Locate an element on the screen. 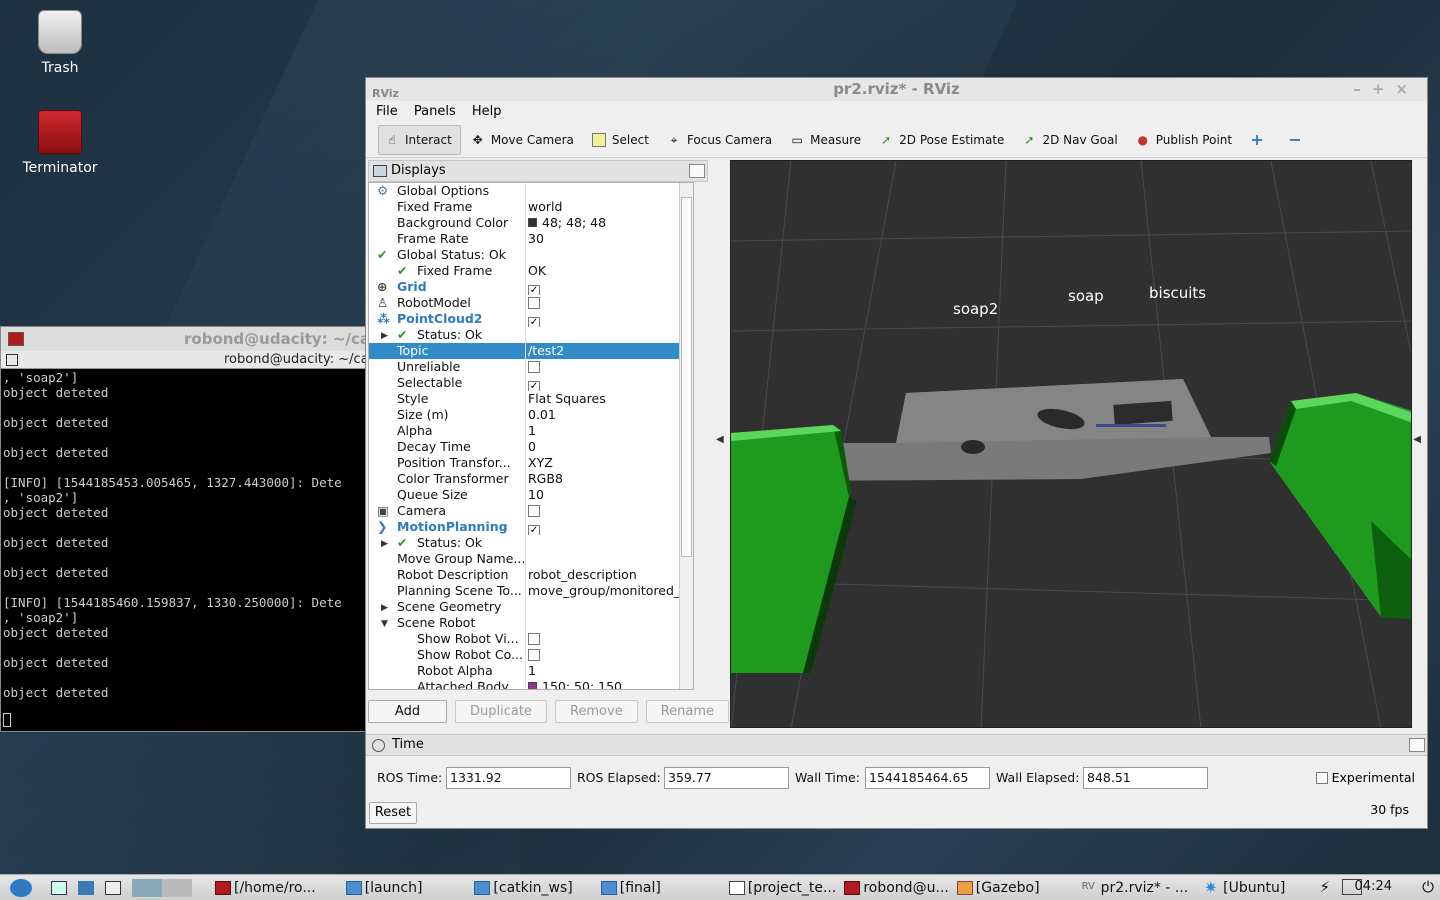  property-row: ⚙ Global Options is located at coordinates (531, 191).